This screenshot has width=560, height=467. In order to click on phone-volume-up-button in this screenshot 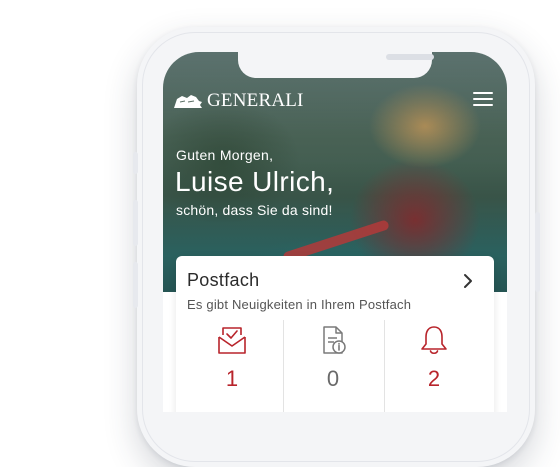, I will do `click(135, 223)`.